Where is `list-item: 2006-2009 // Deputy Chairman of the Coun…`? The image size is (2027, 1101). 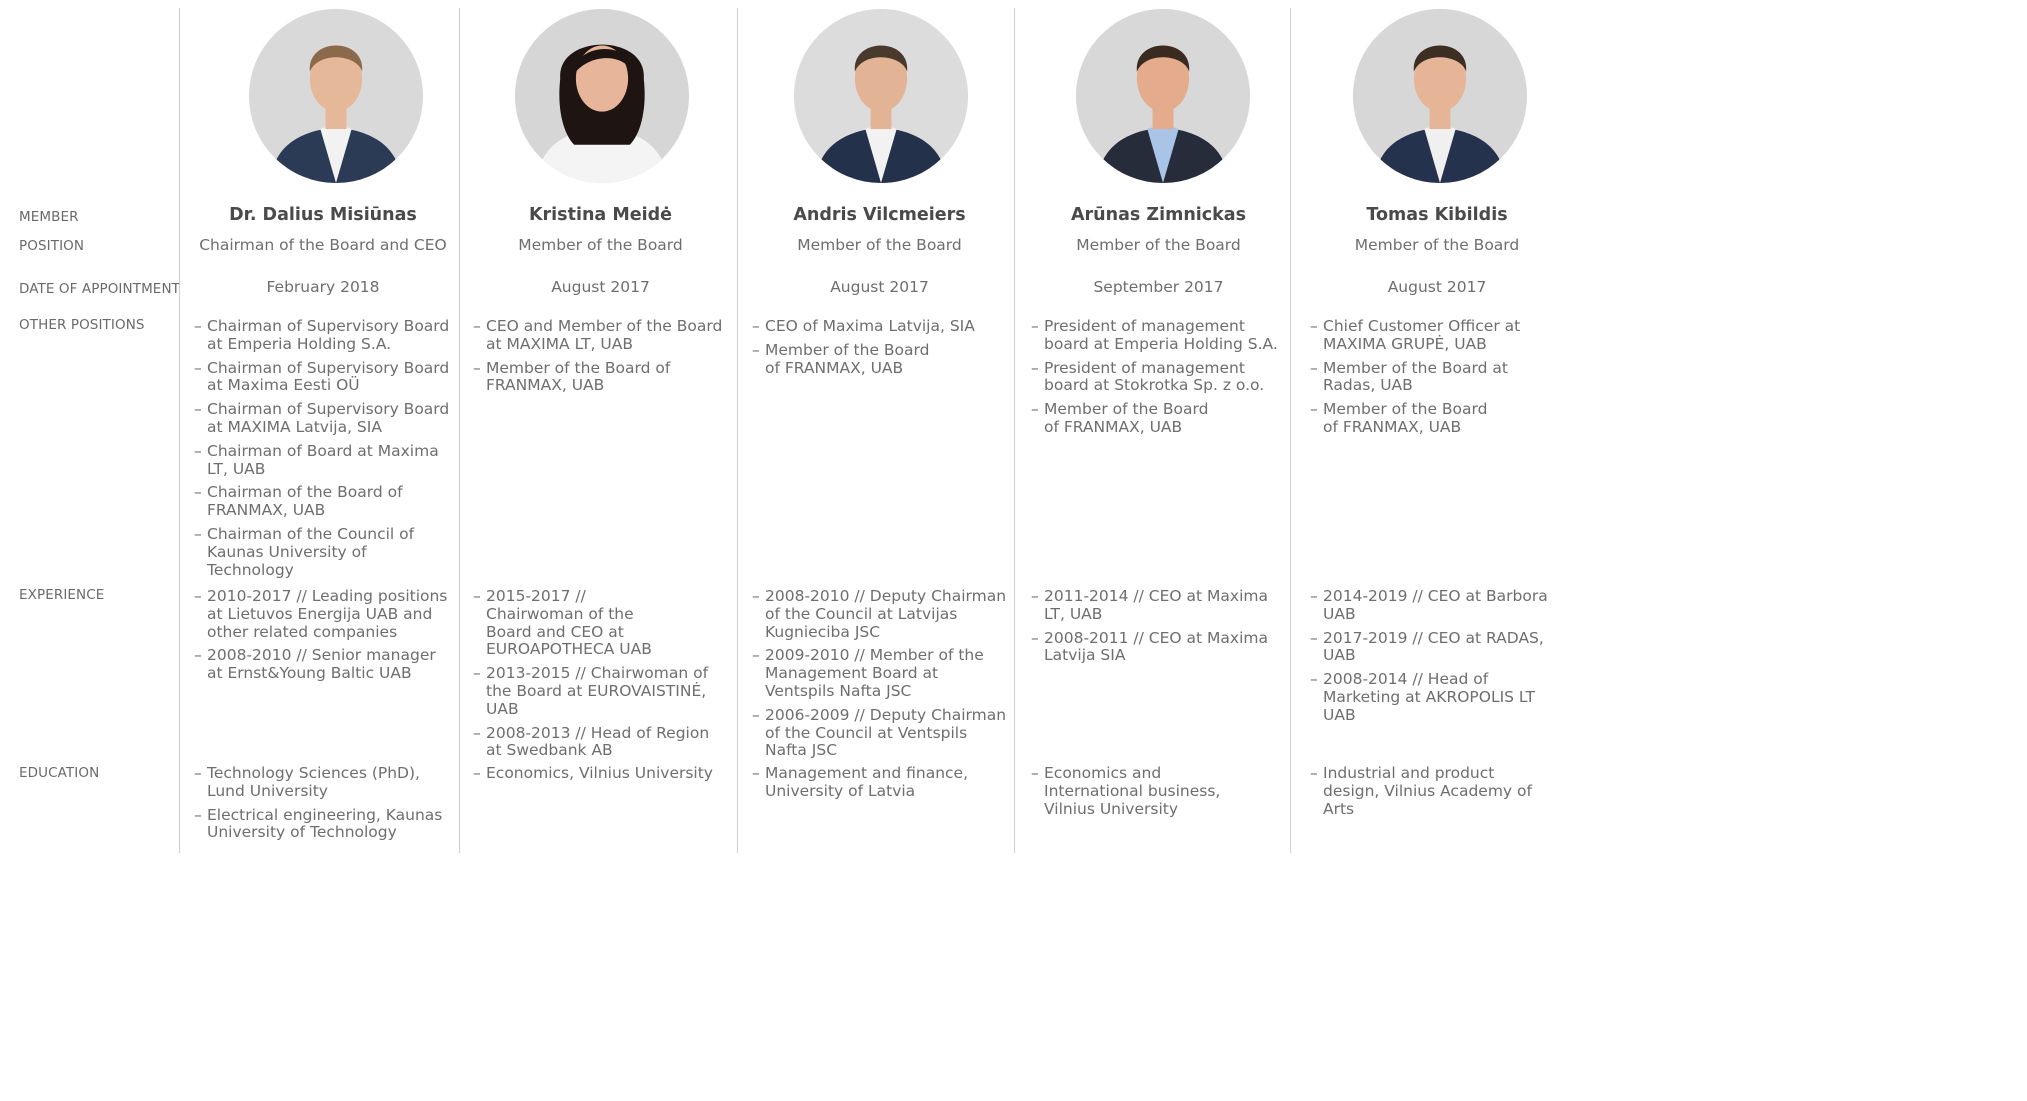 list-item: 2006-2009 // Deputy Chairman of the Coun… is located at coordinates (879, 733).